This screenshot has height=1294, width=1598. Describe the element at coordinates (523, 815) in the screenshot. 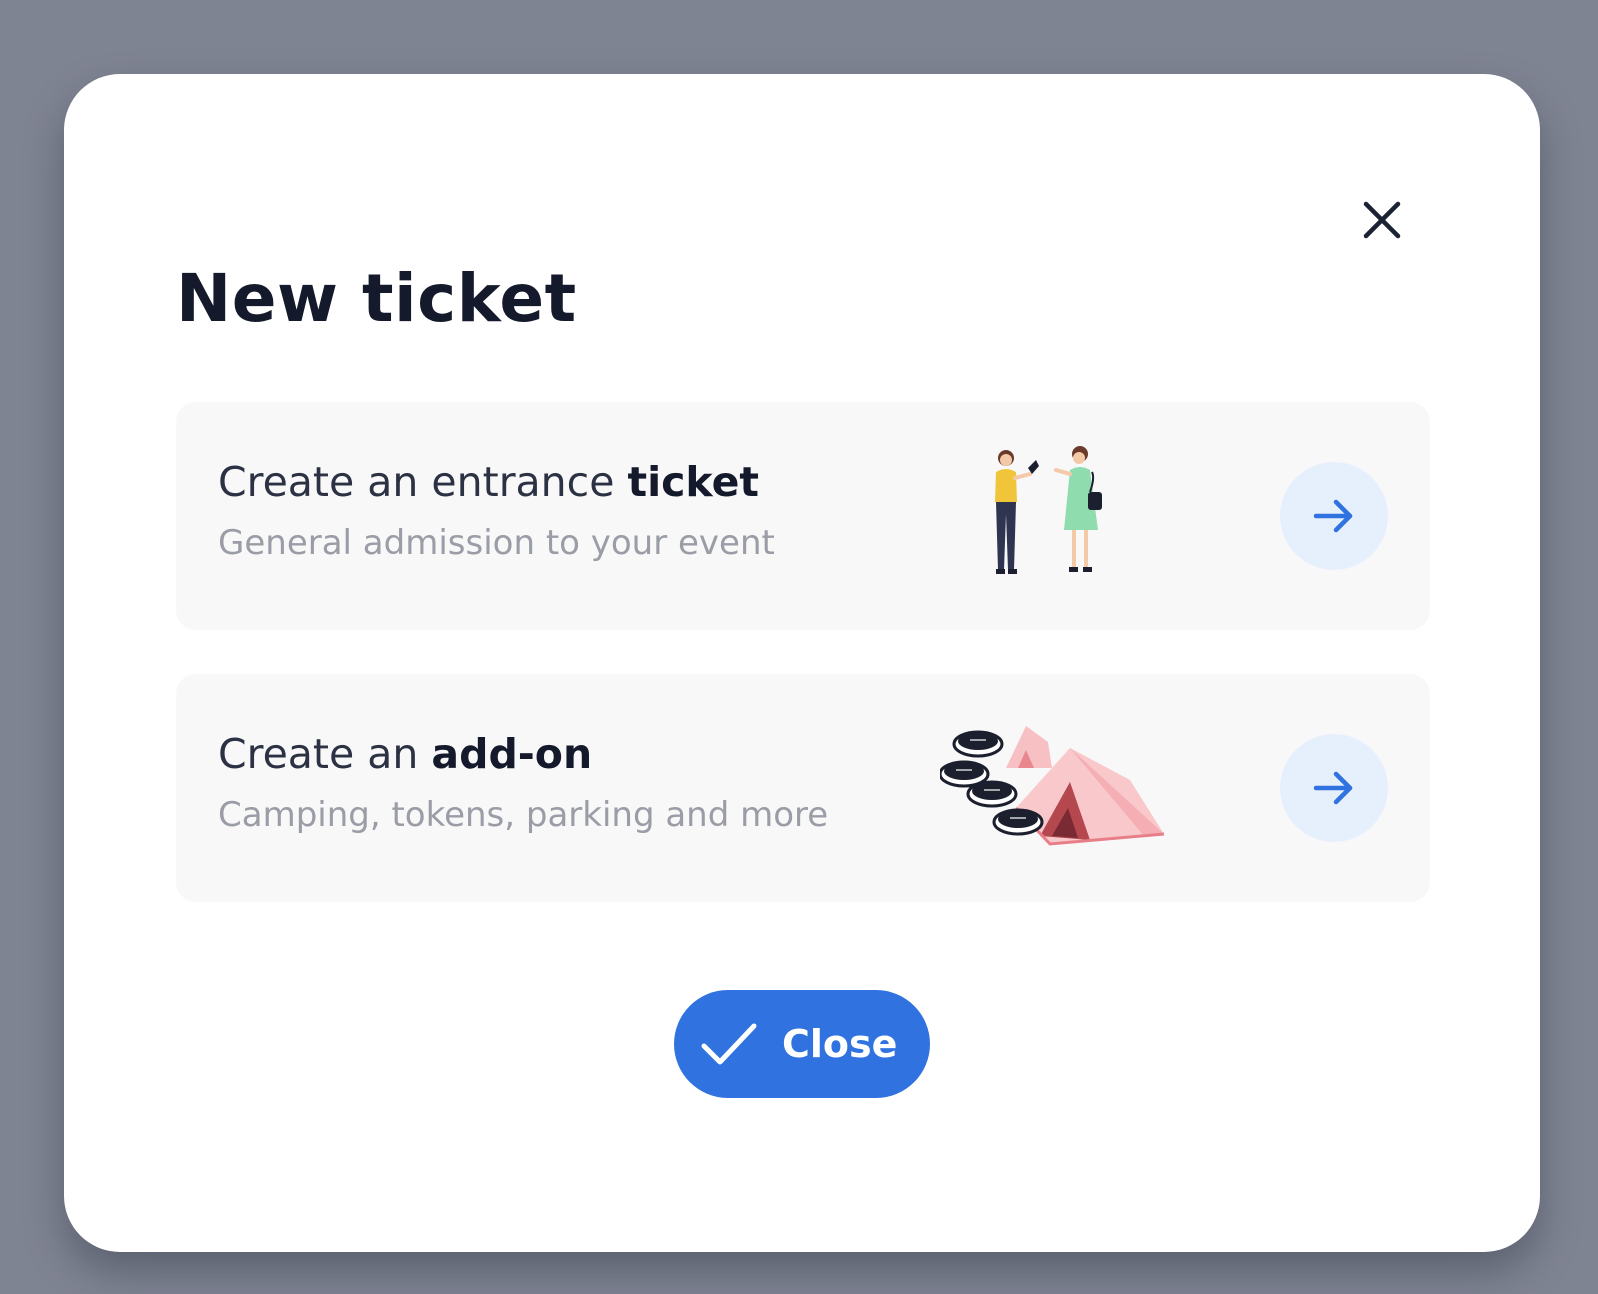

I see `option-subtitle: Camping, tokens, parking and more` at that location.